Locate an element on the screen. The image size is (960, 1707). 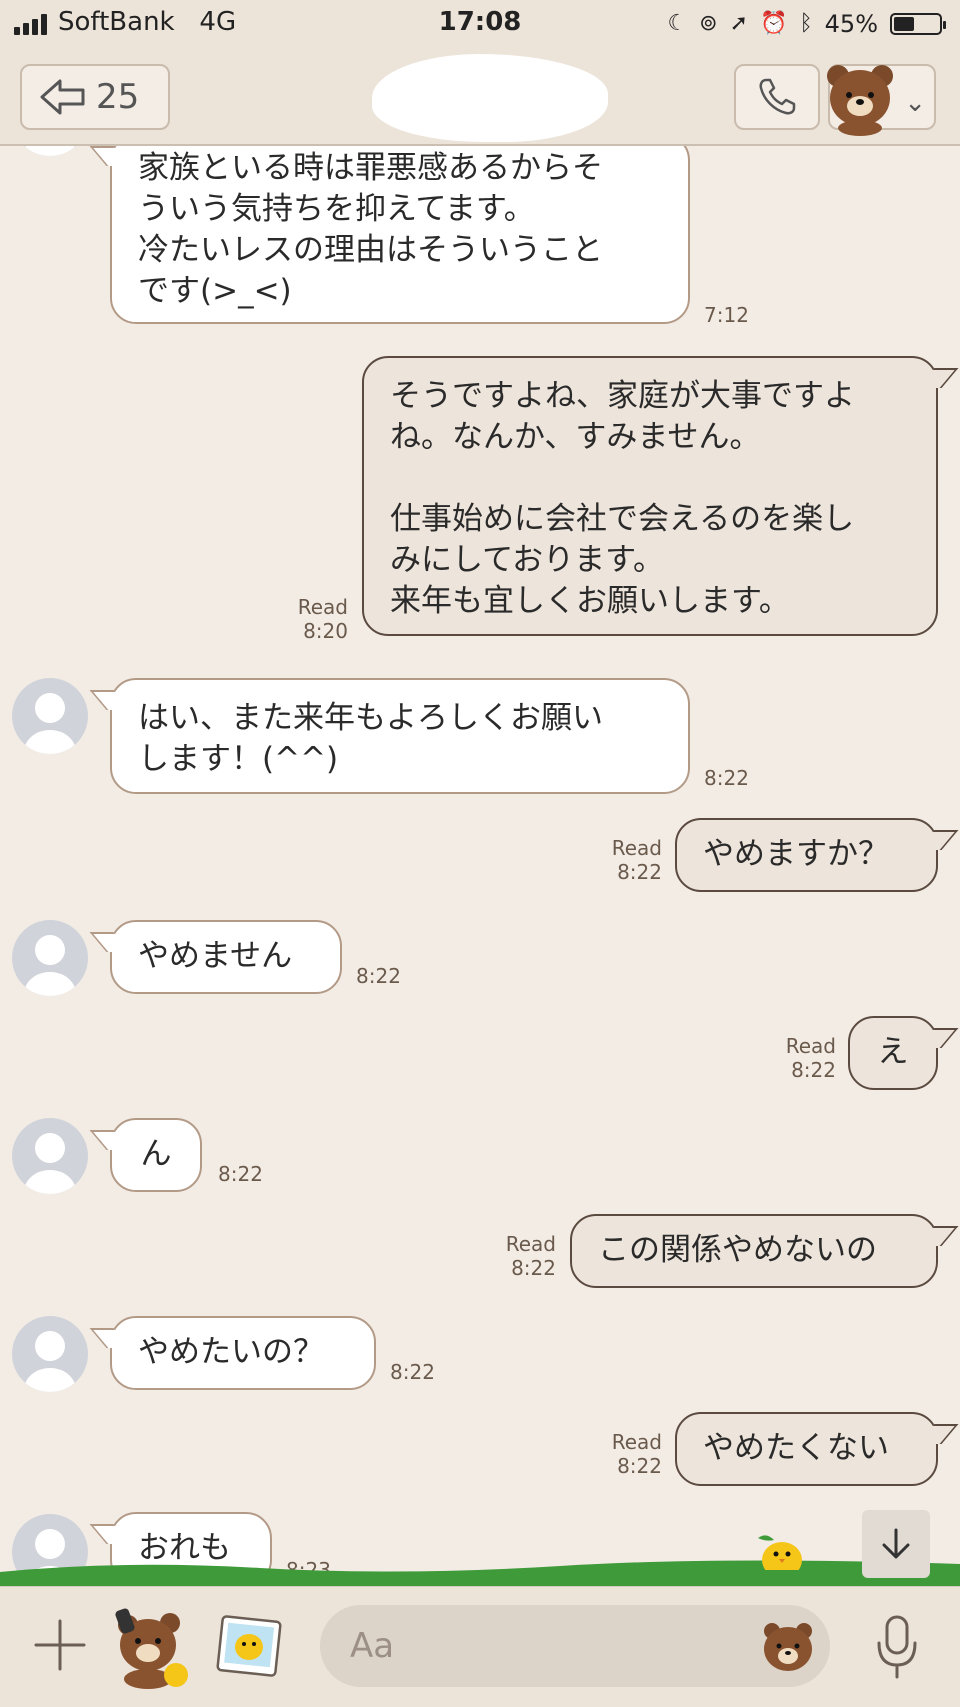
microphone-icon is located at coordinates (897, 1647).